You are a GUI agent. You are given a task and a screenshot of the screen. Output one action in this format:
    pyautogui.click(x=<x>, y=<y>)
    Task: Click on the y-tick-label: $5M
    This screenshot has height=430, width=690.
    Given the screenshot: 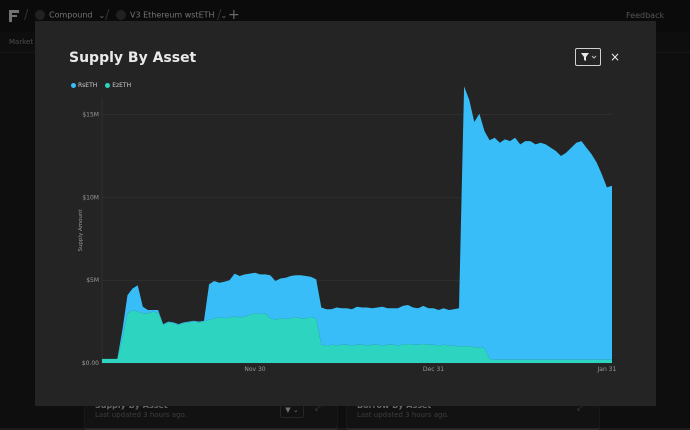 What is the action you would take?
    pyautogui.click(x=92, y=280)
    